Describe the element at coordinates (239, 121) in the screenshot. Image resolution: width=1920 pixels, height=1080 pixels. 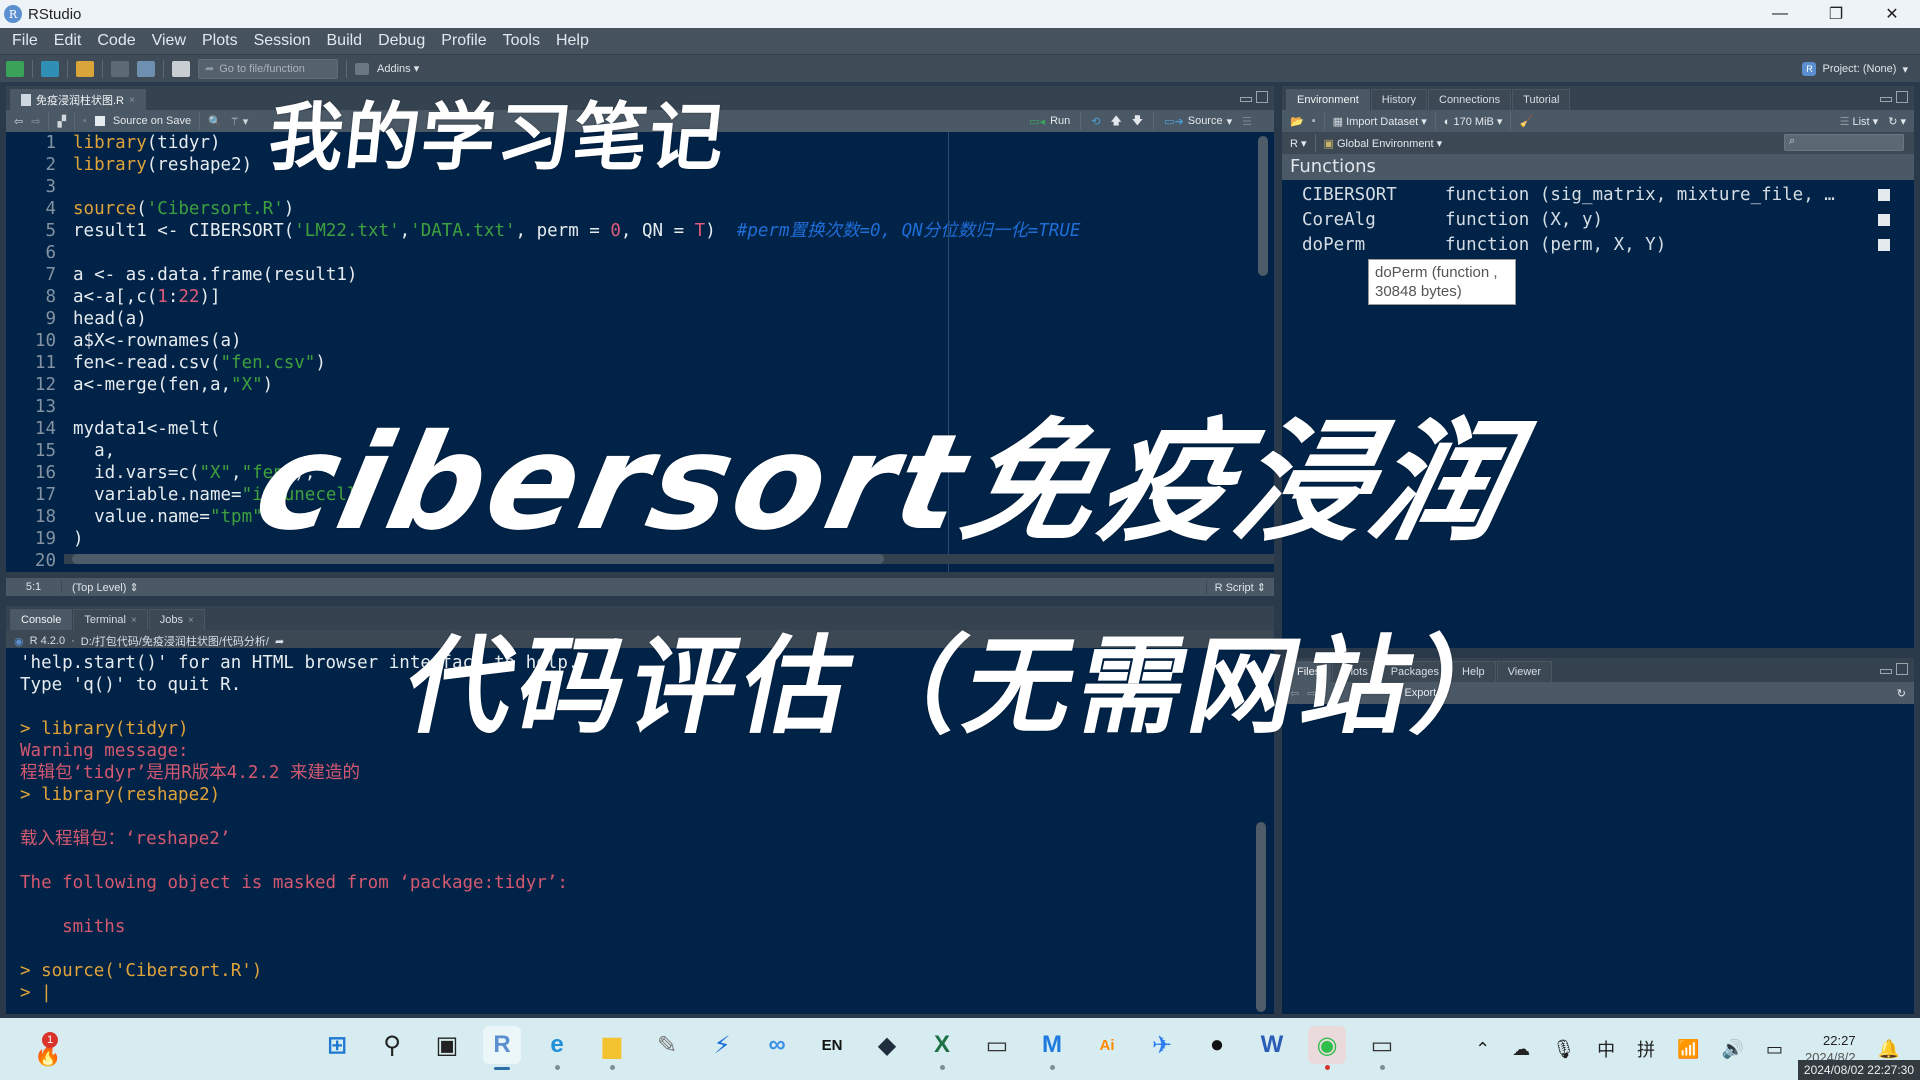
I see `code-tools-wand-icon: ⚚ ▾` at that location.